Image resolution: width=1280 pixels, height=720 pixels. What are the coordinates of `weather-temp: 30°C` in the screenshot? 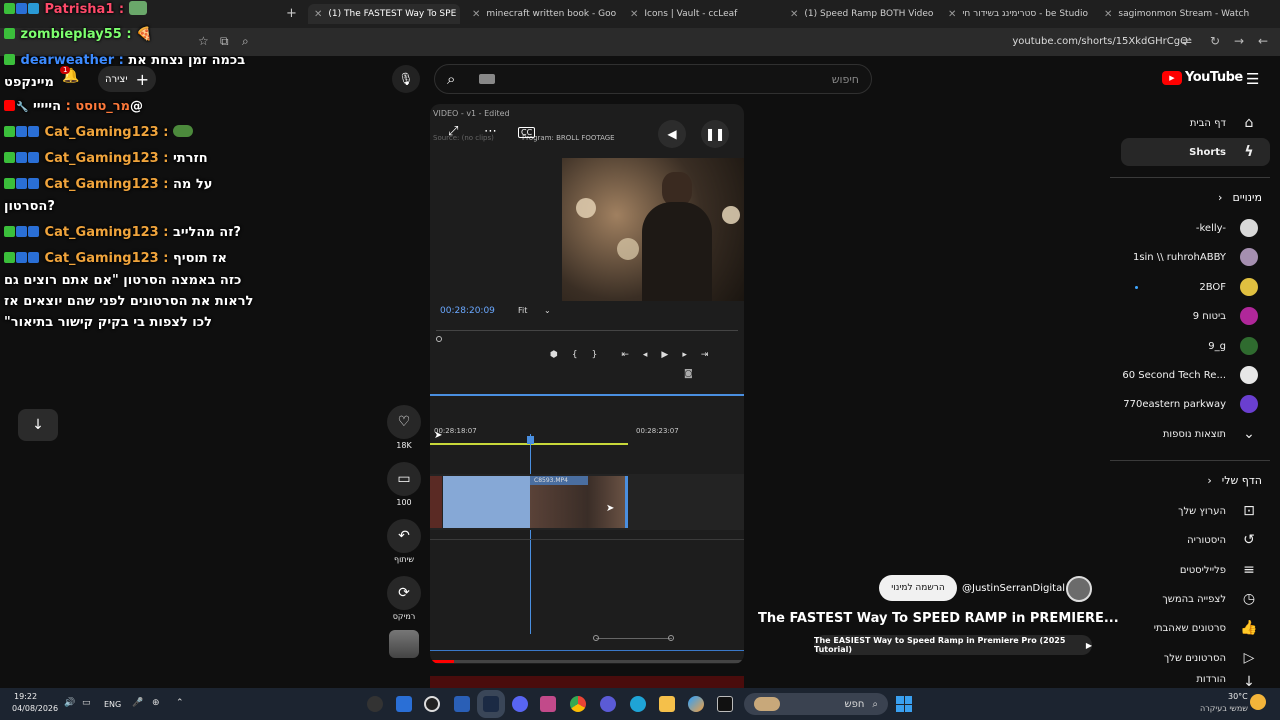 It's located at (1238, 696).